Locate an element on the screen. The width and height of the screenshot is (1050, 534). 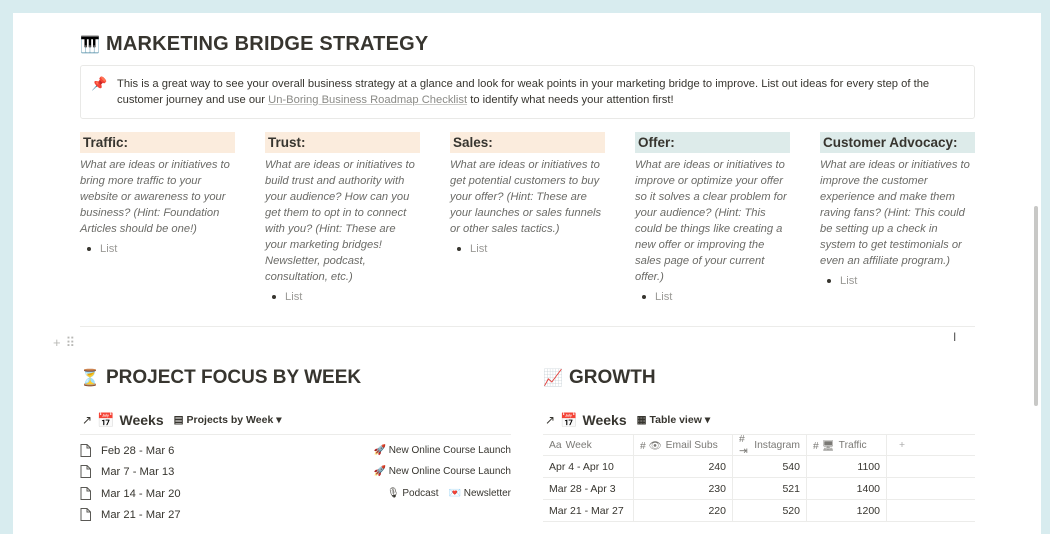
traffic-list-item: List is located at coordinates (157, 249).